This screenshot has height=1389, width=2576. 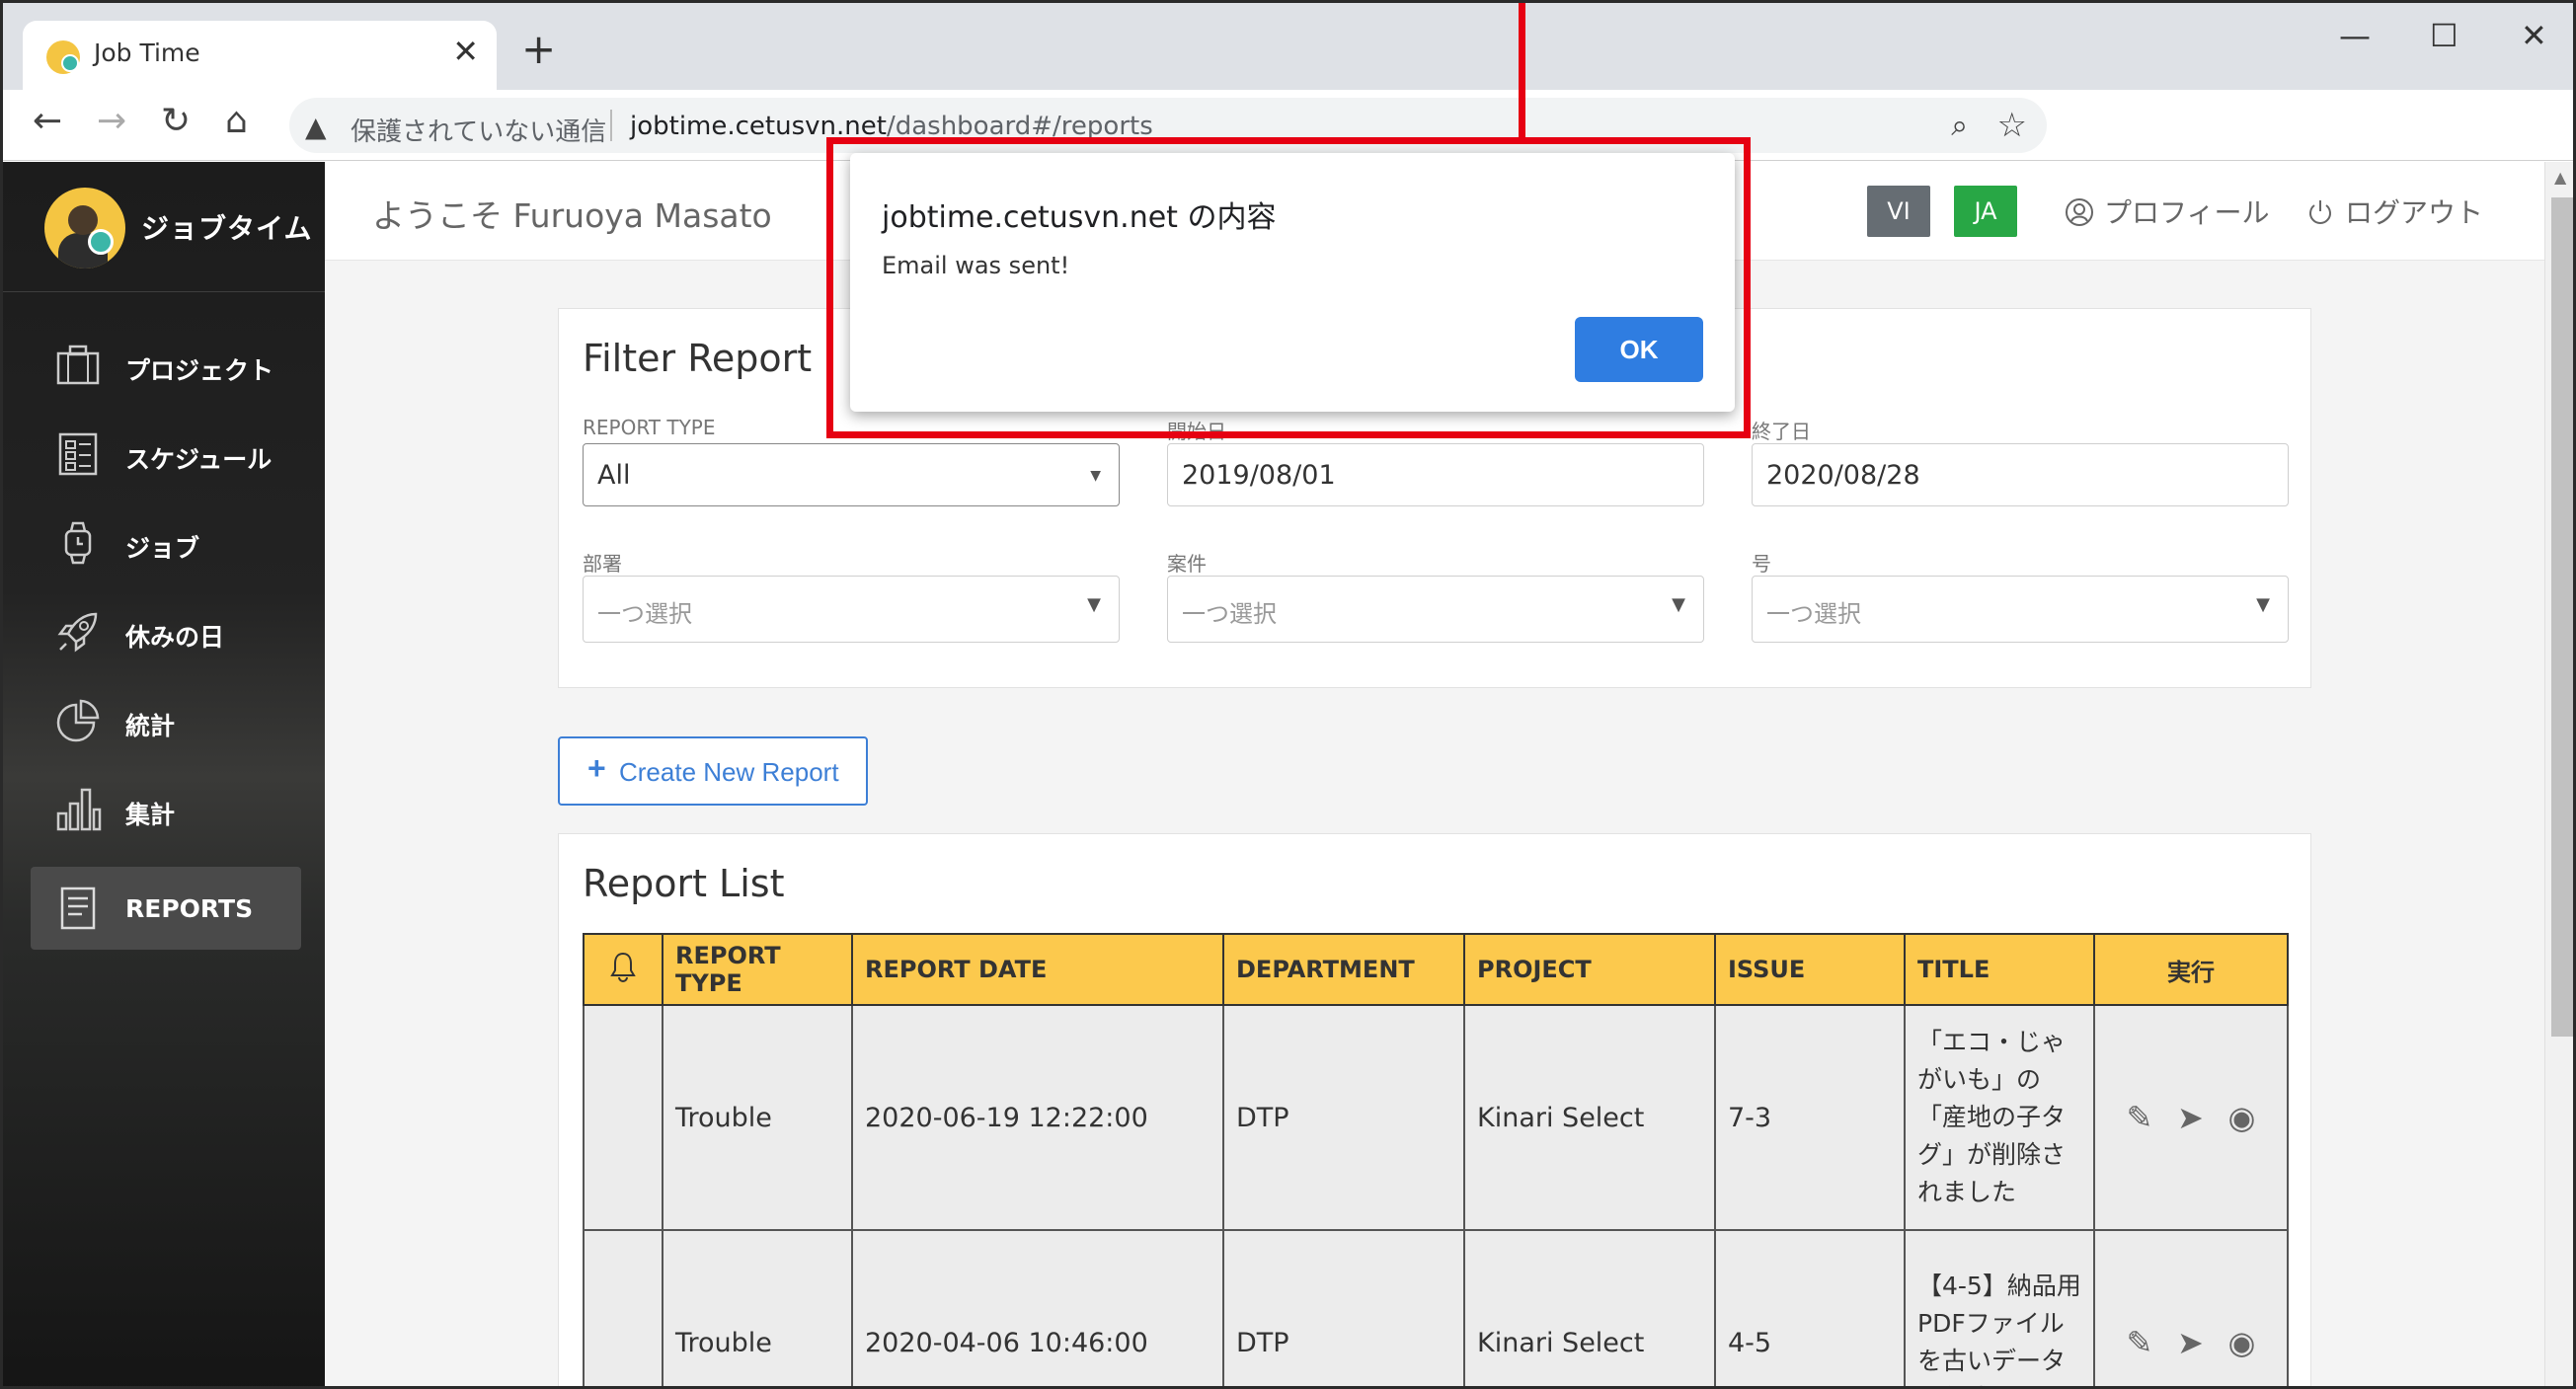 What do you see at coordinates (78, 454) in the screenshot?
I see `schedule-icon` at bounding box center [78, 454].